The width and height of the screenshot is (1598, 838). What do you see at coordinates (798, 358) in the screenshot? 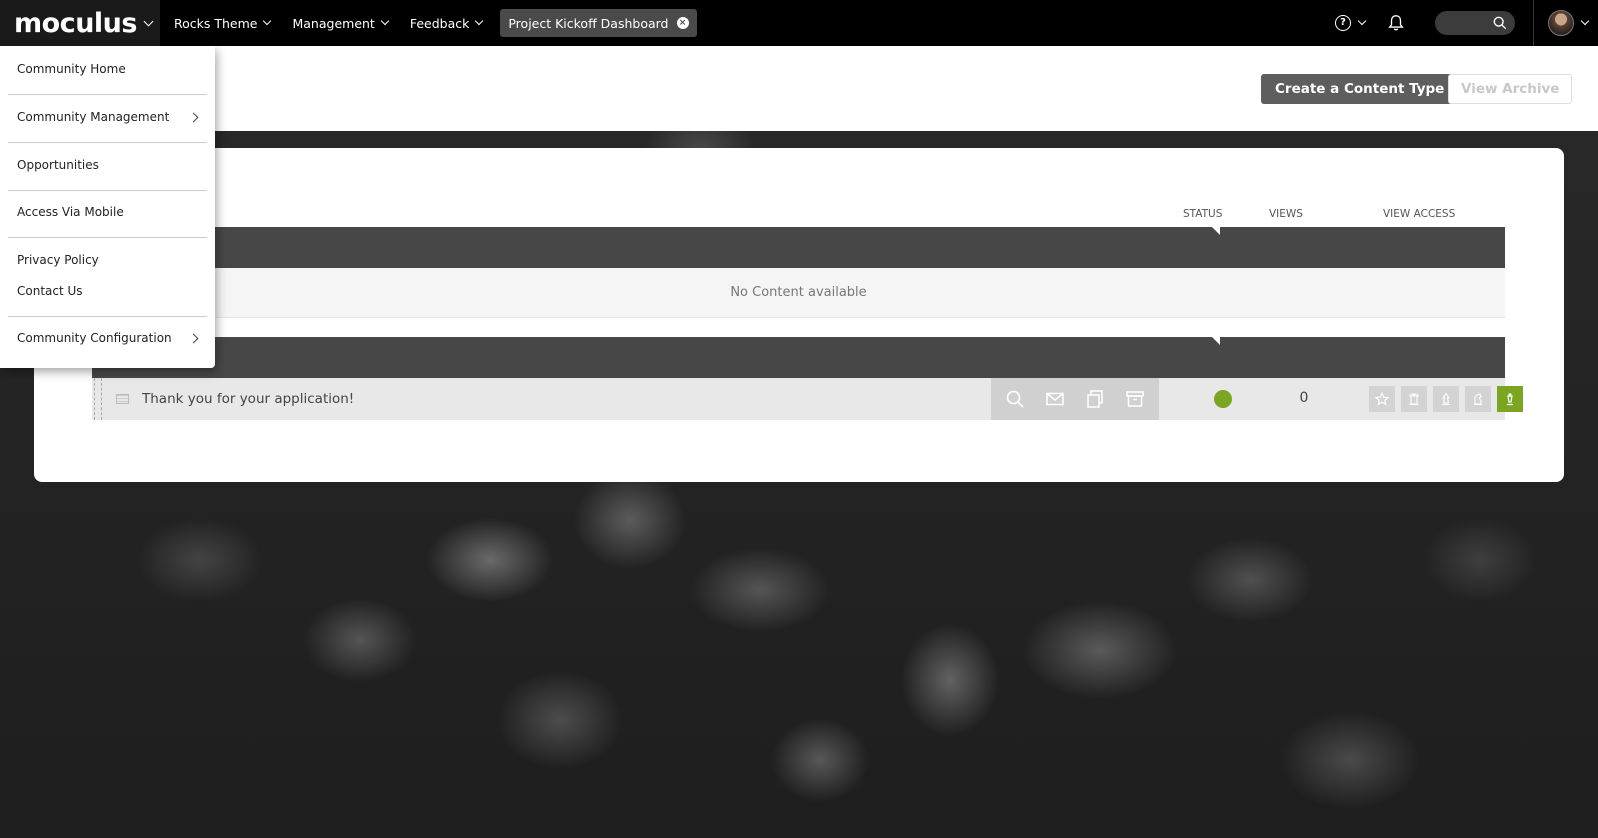
I see `section-header-2: nt` at bounding box center [798, 358].